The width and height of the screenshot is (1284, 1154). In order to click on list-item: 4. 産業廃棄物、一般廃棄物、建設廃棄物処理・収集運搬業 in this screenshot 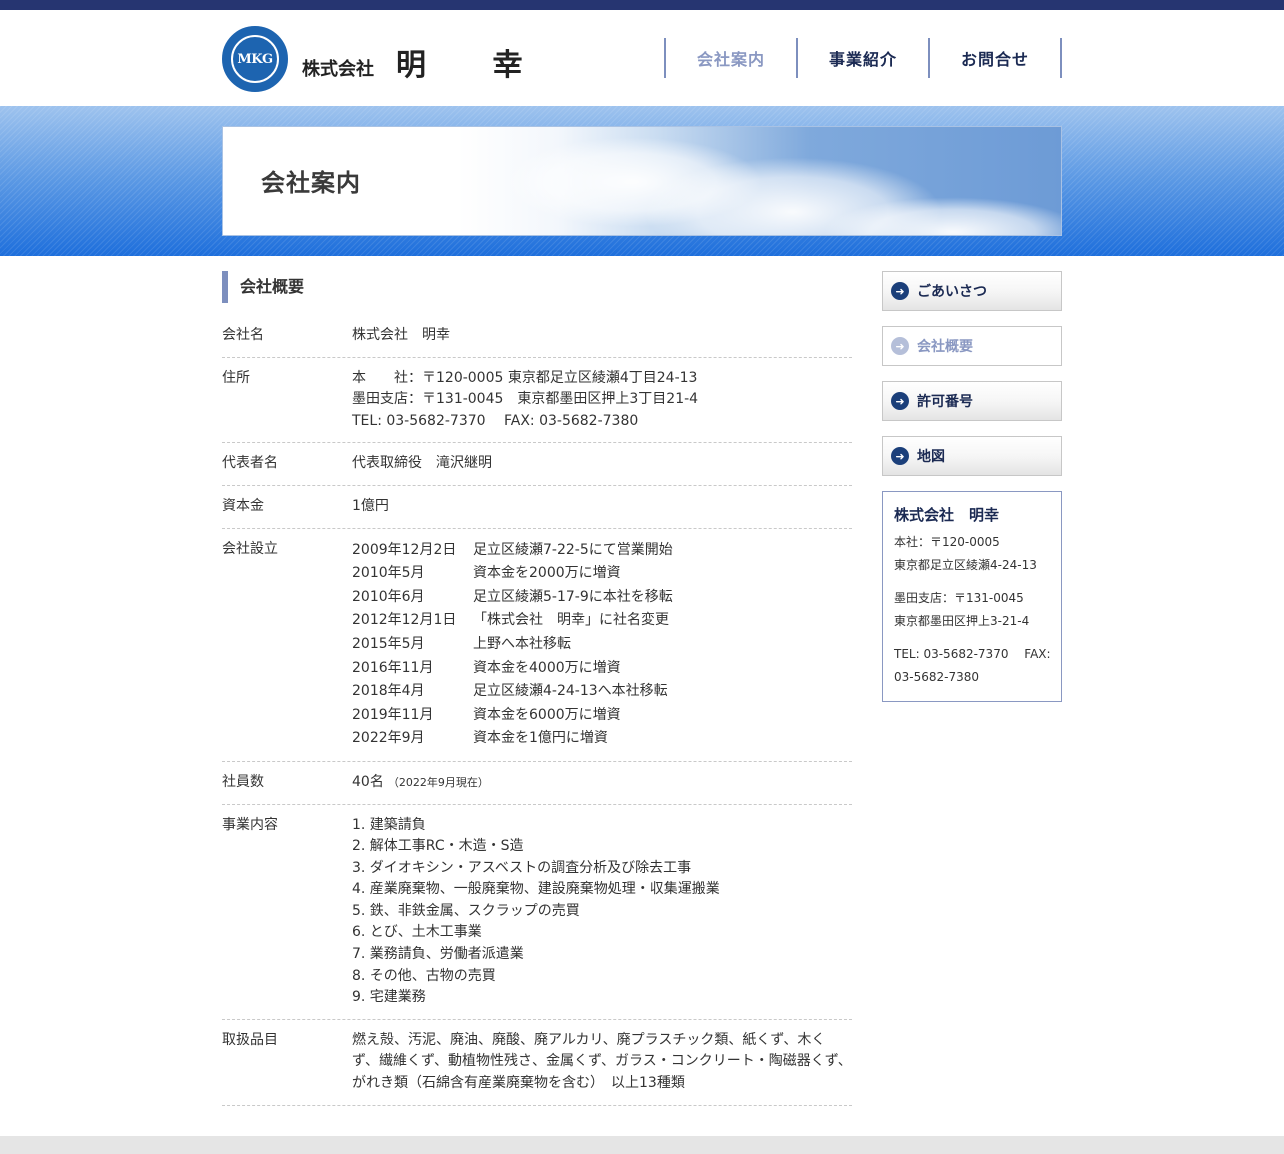, I will do `click(536, 889)`.